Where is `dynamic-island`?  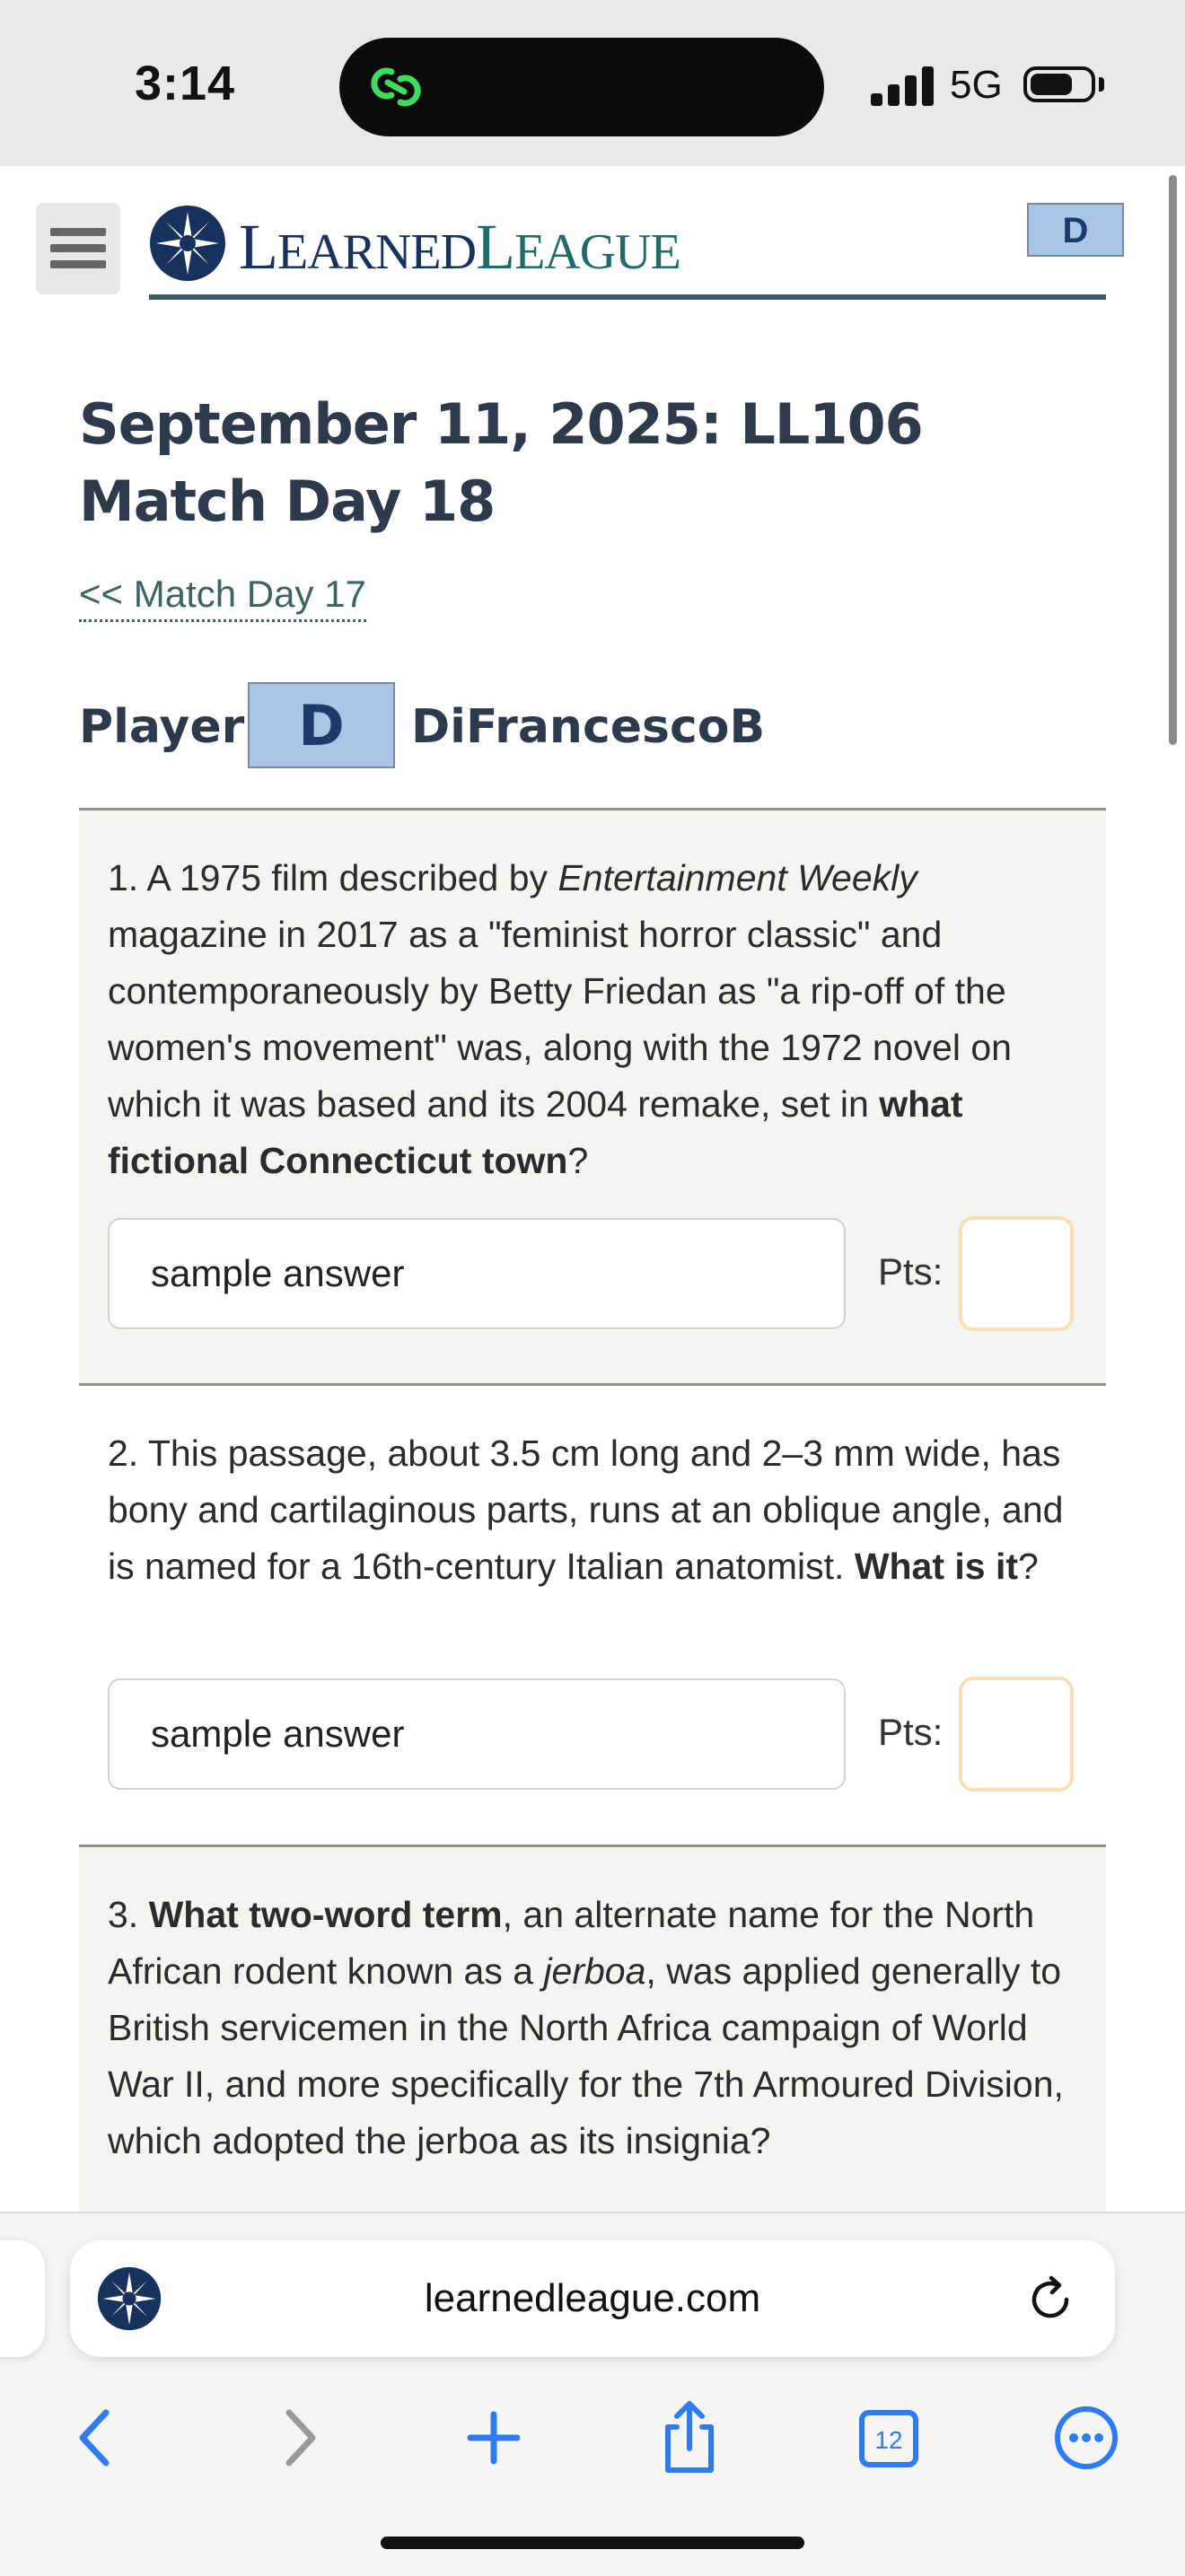 dynamic-island is located at coordinates (581, 87).